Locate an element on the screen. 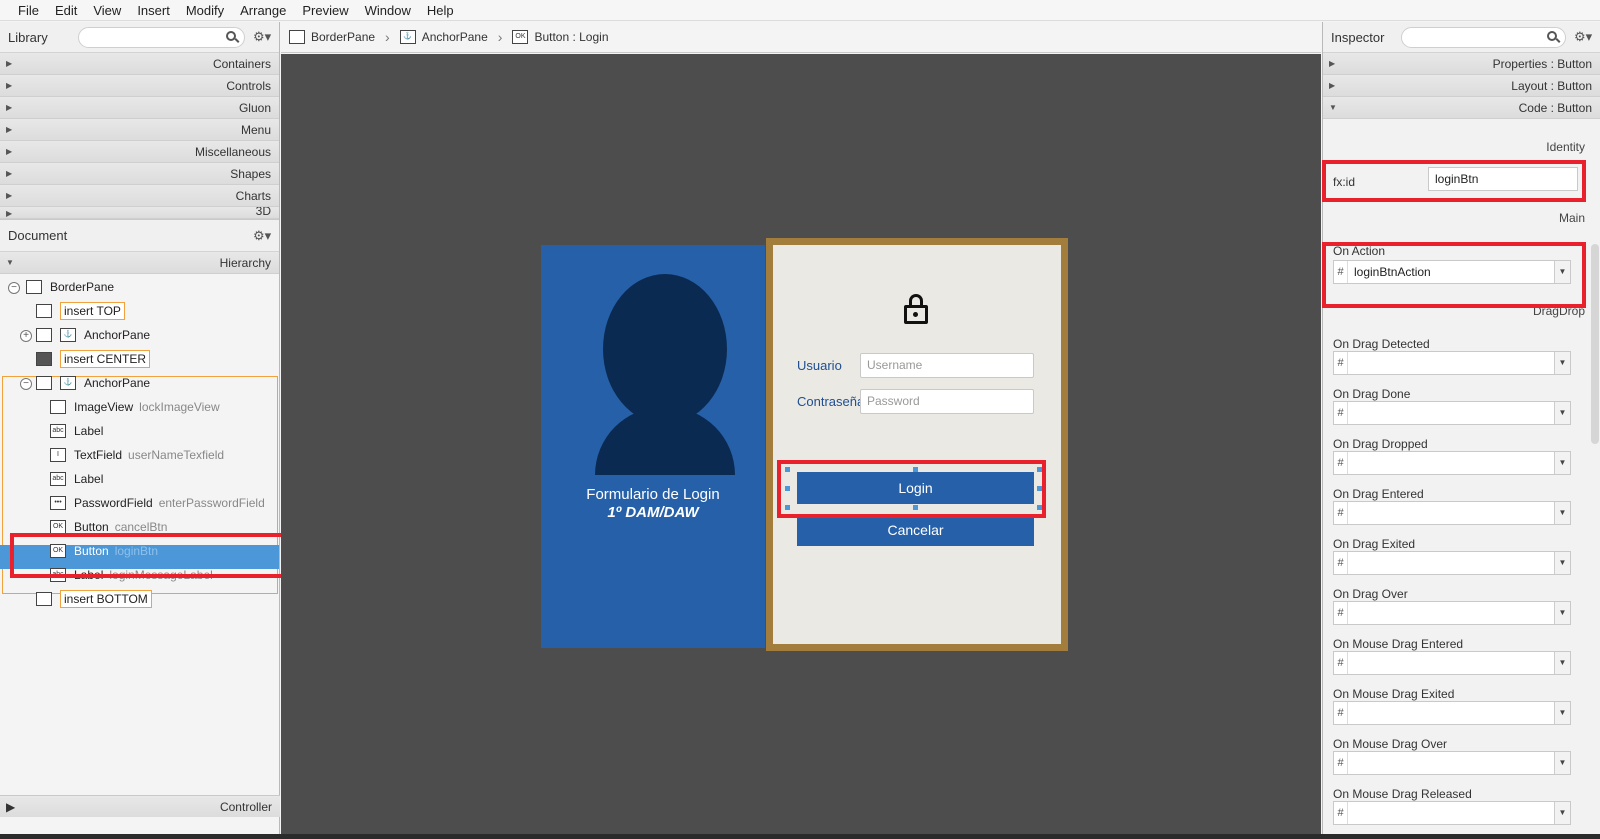  menu-insert: Insert is located at coordinates (153, 10).